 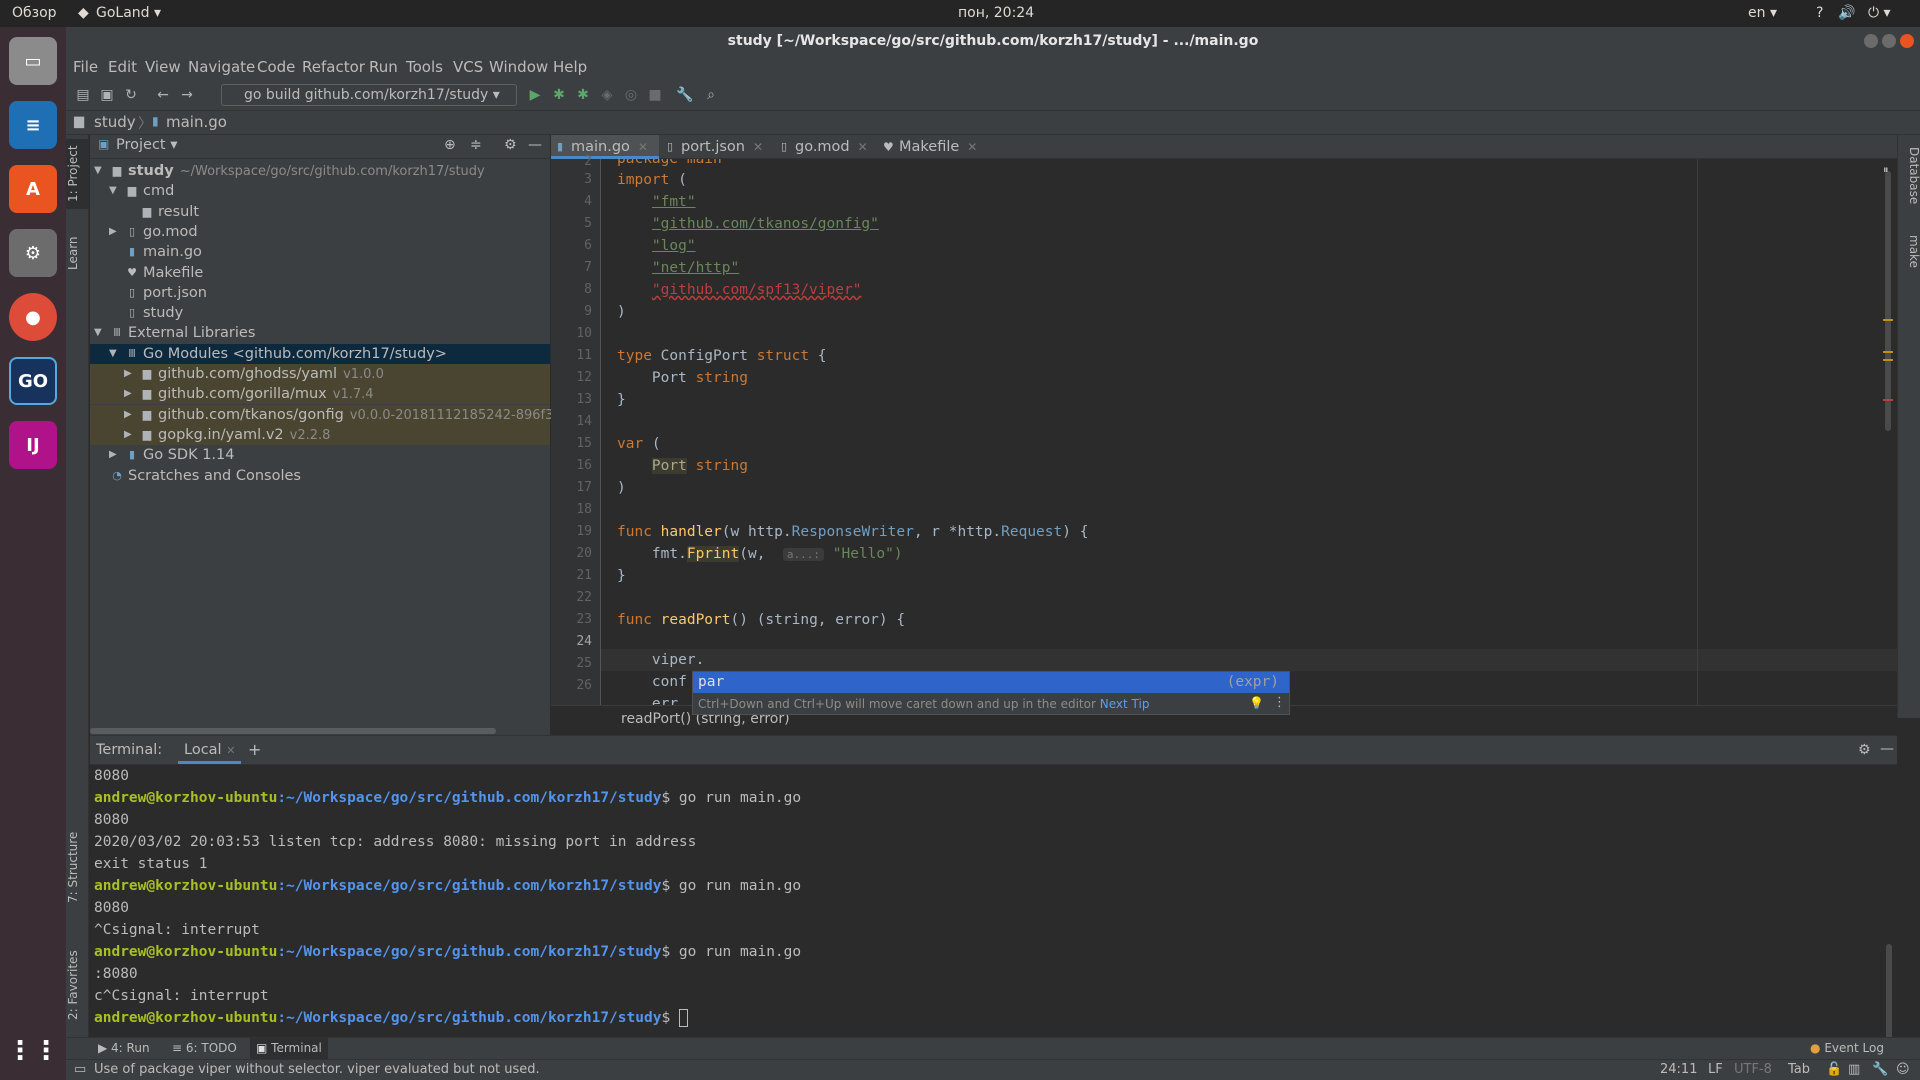 I want to click on run-tool-tab: ▶ 4: Run, so click(x=124, y=1048).